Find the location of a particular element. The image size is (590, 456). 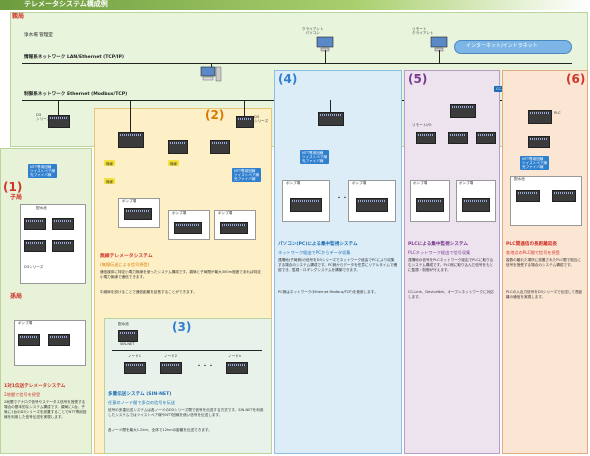

section-2-d3-b is located at coordinates (220, 147).